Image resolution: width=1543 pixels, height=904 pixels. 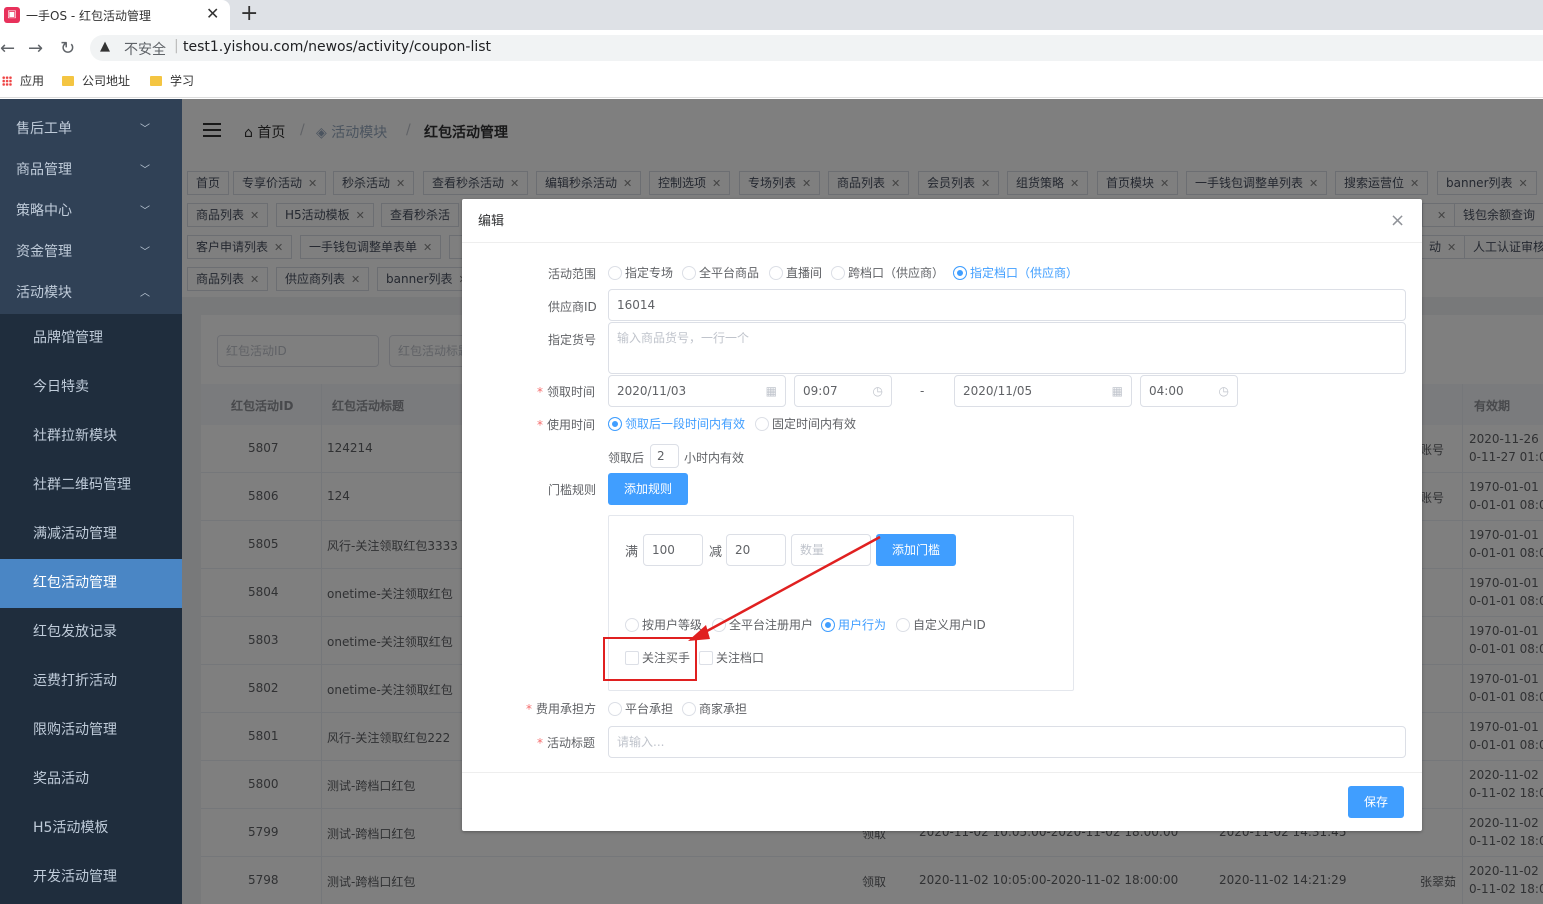 I want to click on close-icon: ×, so click(x=1397, y=221).